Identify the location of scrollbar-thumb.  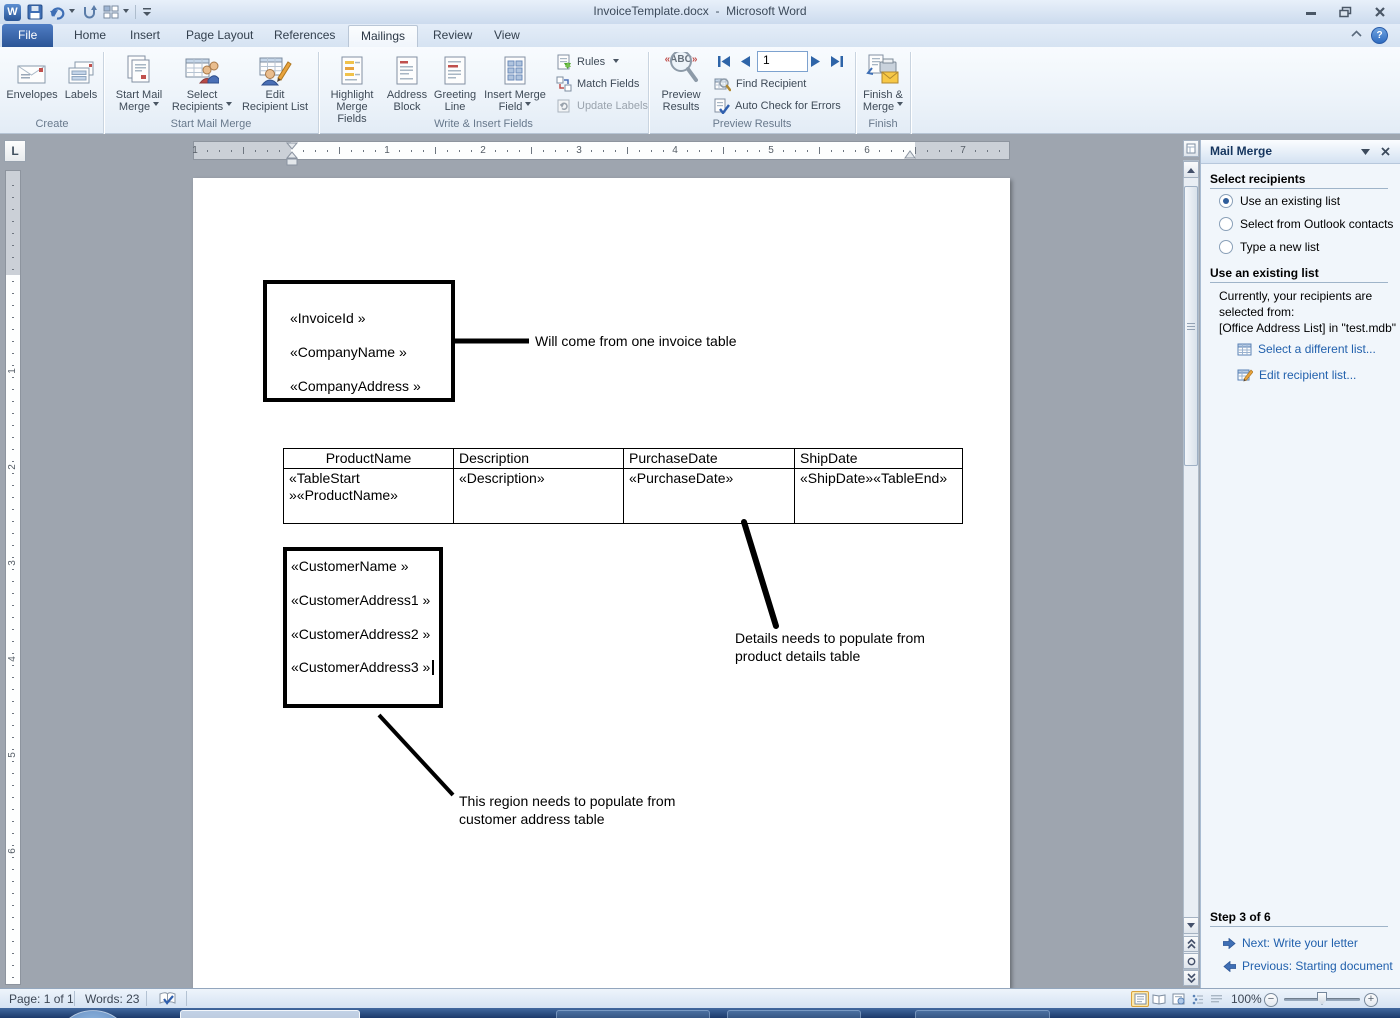
(1191, 326).